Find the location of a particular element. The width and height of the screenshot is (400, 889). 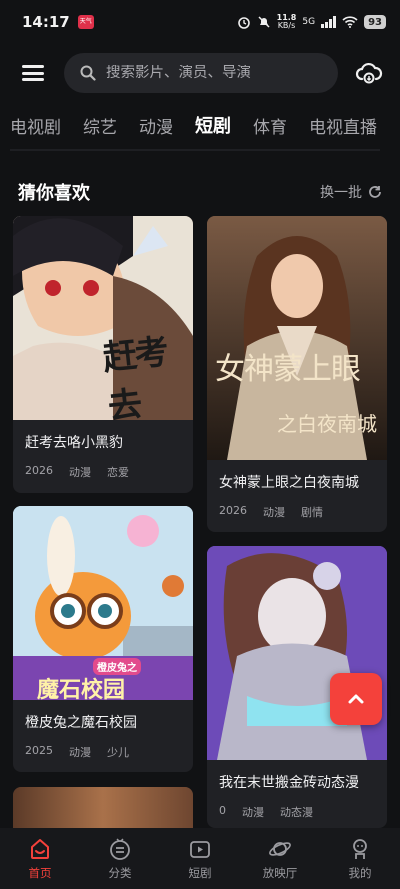

search-bar is located at coordinates (201, 73).